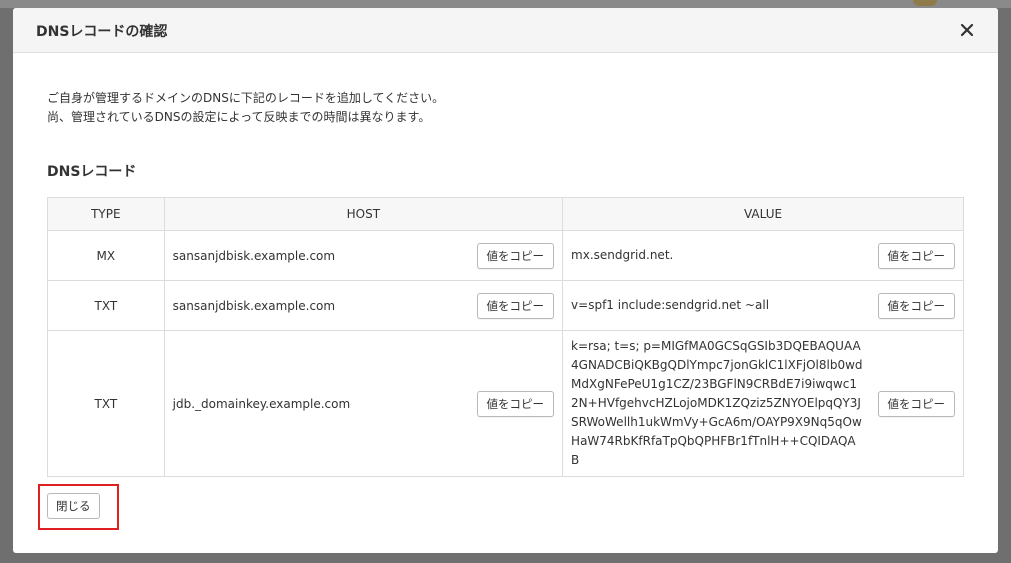  I want to click on table-header-row: TYPE HOST VALUE, so click(505, 214).